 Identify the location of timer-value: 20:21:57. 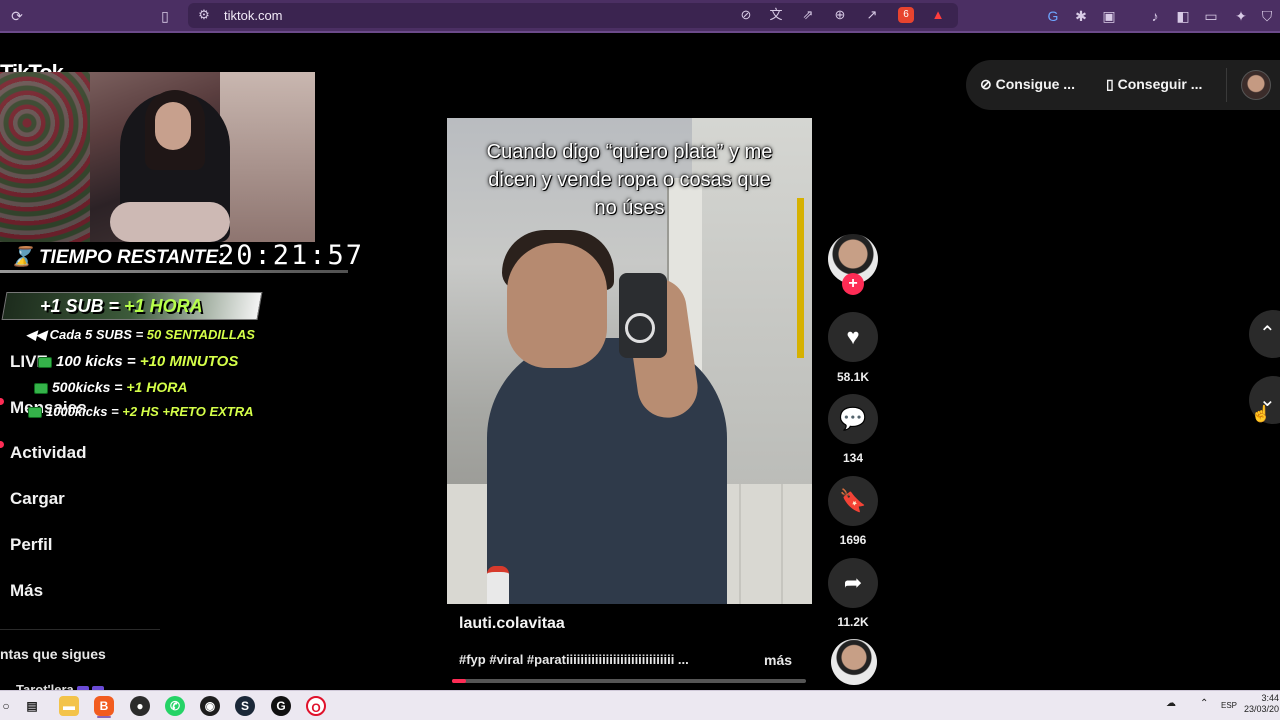
(291, 255).